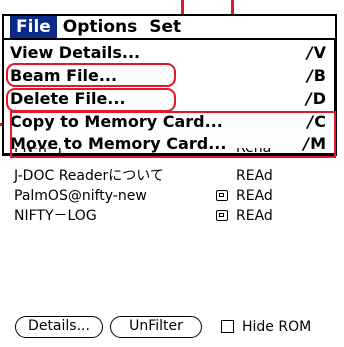 Image resolution: width=344 pixels, height=347 pixels. Describe the element at coordinates (174, 216) in the screenshot. I see `list-item: NIFTY－LOG REAd` at that location.